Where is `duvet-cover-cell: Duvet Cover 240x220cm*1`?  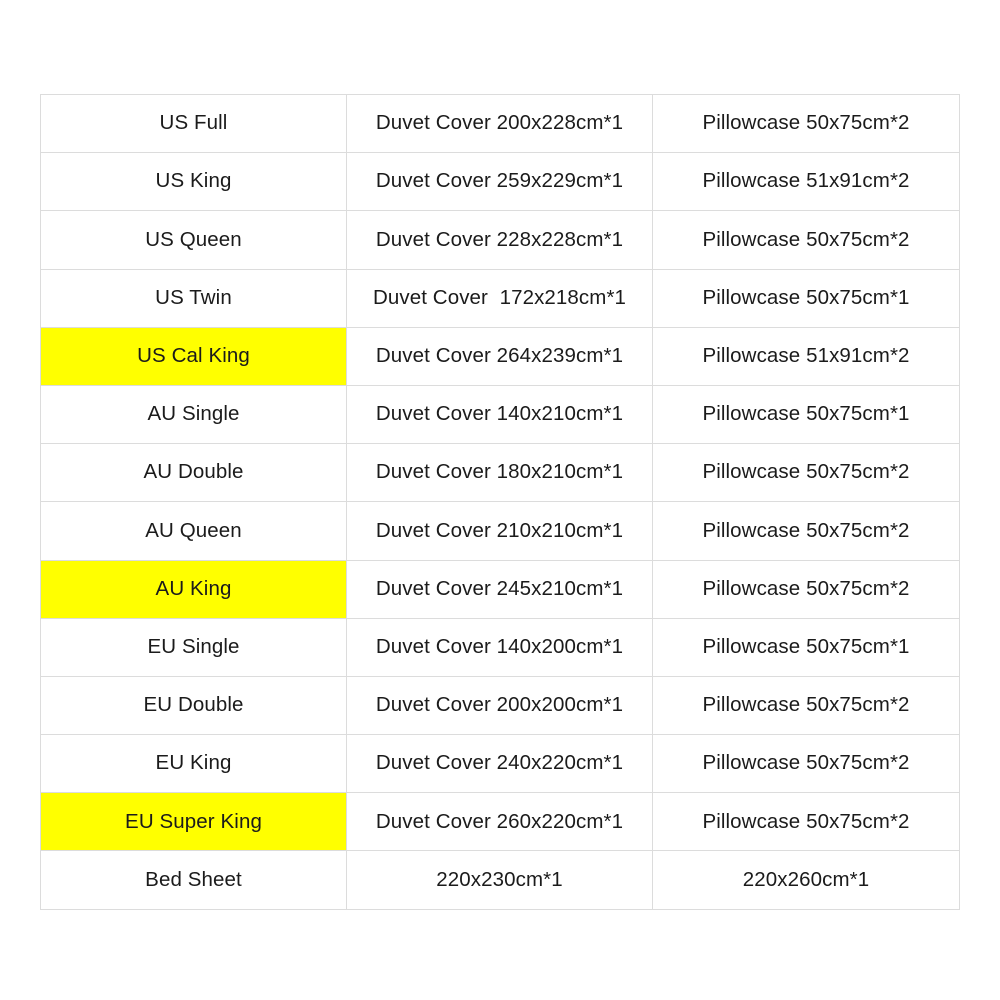 duvet-cover-cell: Duvet Cover 240x220cm*1 is located at coordinates (499, 764).